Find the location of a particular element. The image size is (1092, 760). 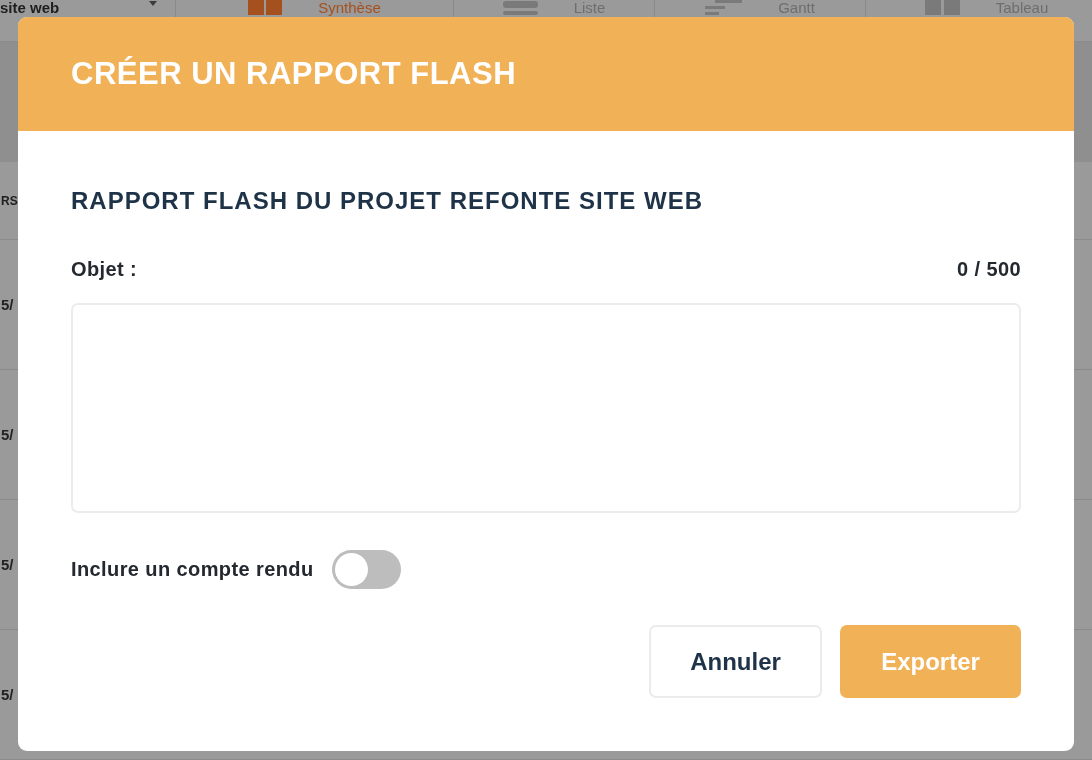

project-subtitle: RAPPORT FLASH DU PROJET REFONTE SITE WEB is located at coordinates (388, 201).